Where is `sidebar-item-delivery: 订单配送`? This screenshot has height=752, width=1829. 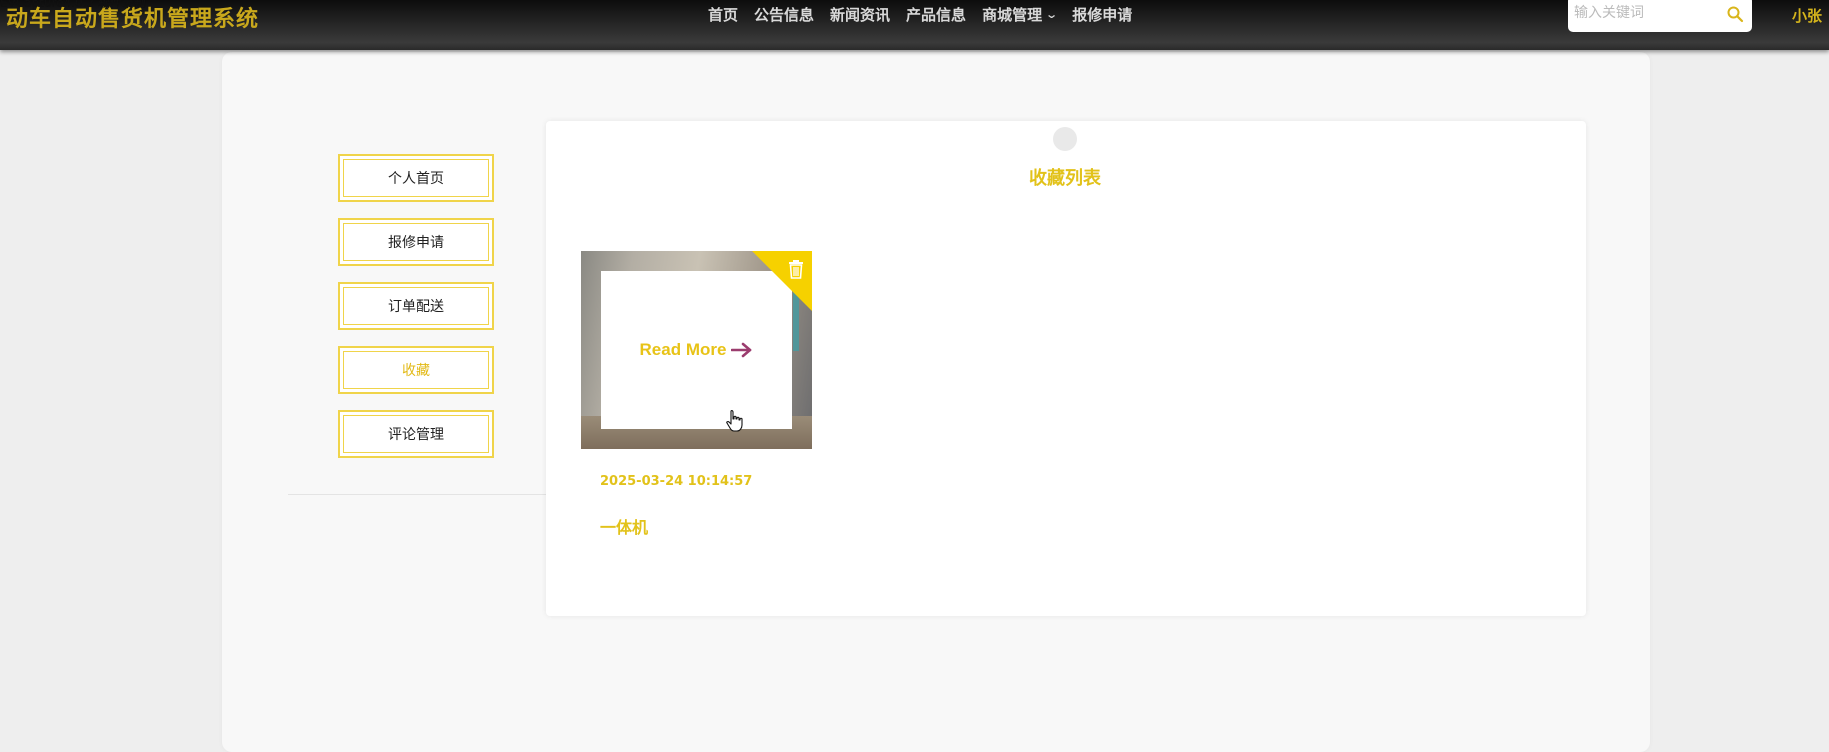
sidebar-item-delivery: 订单配送 is located at coordinates (416, 306).